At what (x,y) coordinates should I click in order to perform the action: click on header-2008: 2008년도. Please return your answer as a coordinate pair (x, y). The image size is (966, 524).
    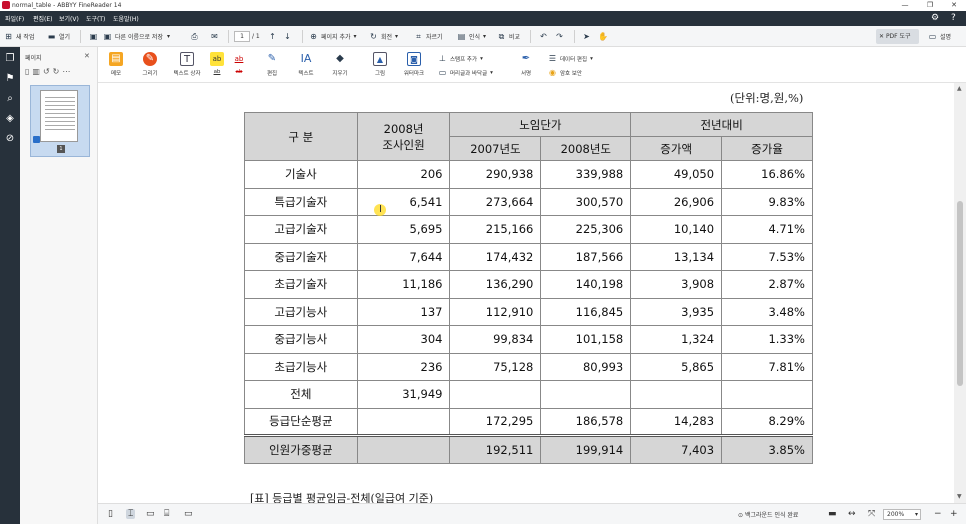
    Looking at the image, I should click on (586, 148).